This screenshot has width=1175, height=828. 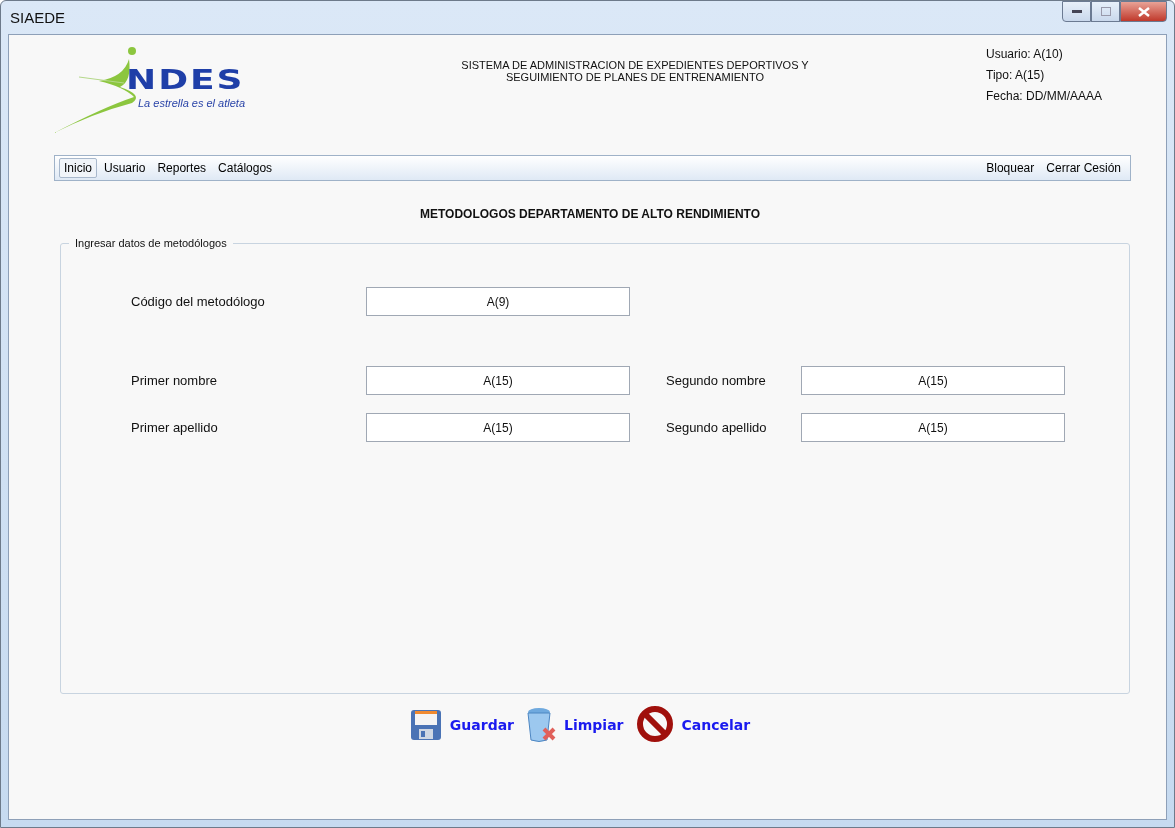 What do you see at coordinates (182, 168) in the screenshot?
I see `menu-item: Reportes` at bounding box center [182, 168].